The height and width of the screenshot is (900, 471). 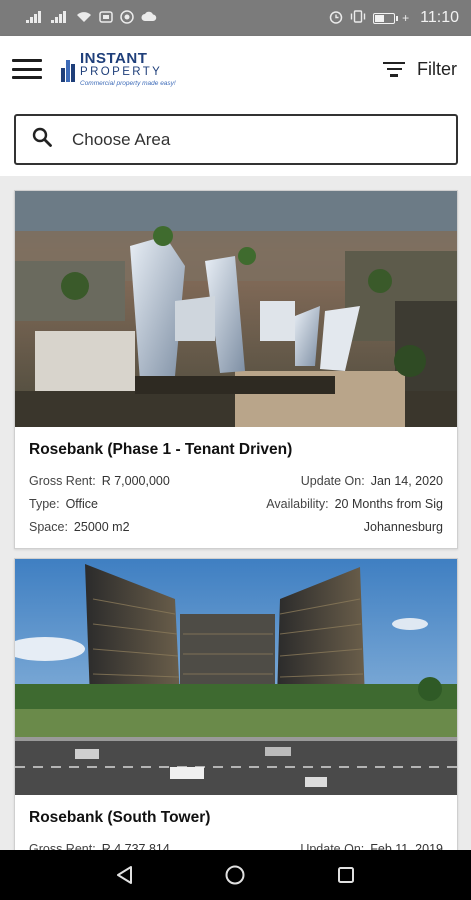 What do you see at coordinates (149, 18) in the screenshot?
I see `cloud-icon` at bounding box center [149, 18].